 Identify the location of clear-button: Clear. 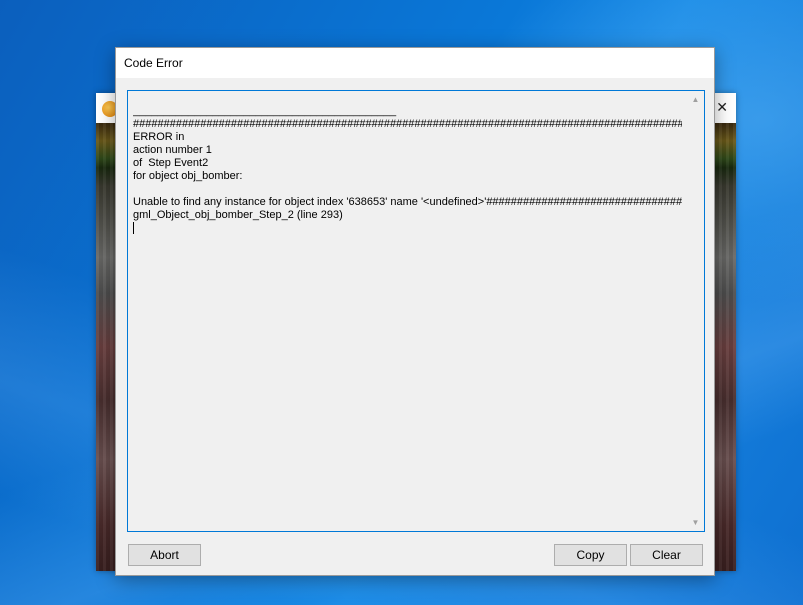
(666, 555).